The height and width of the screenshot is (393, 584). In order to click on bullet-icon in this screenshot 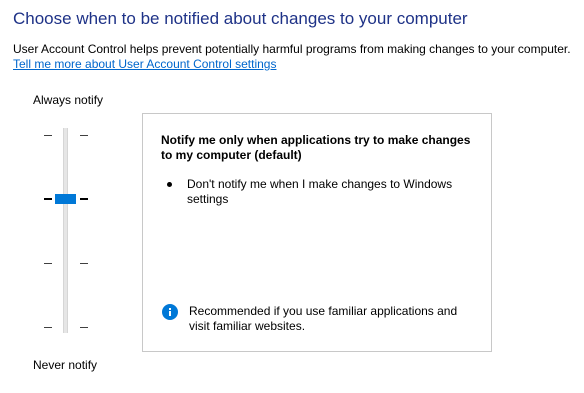, I will do `click(169, 184)`.